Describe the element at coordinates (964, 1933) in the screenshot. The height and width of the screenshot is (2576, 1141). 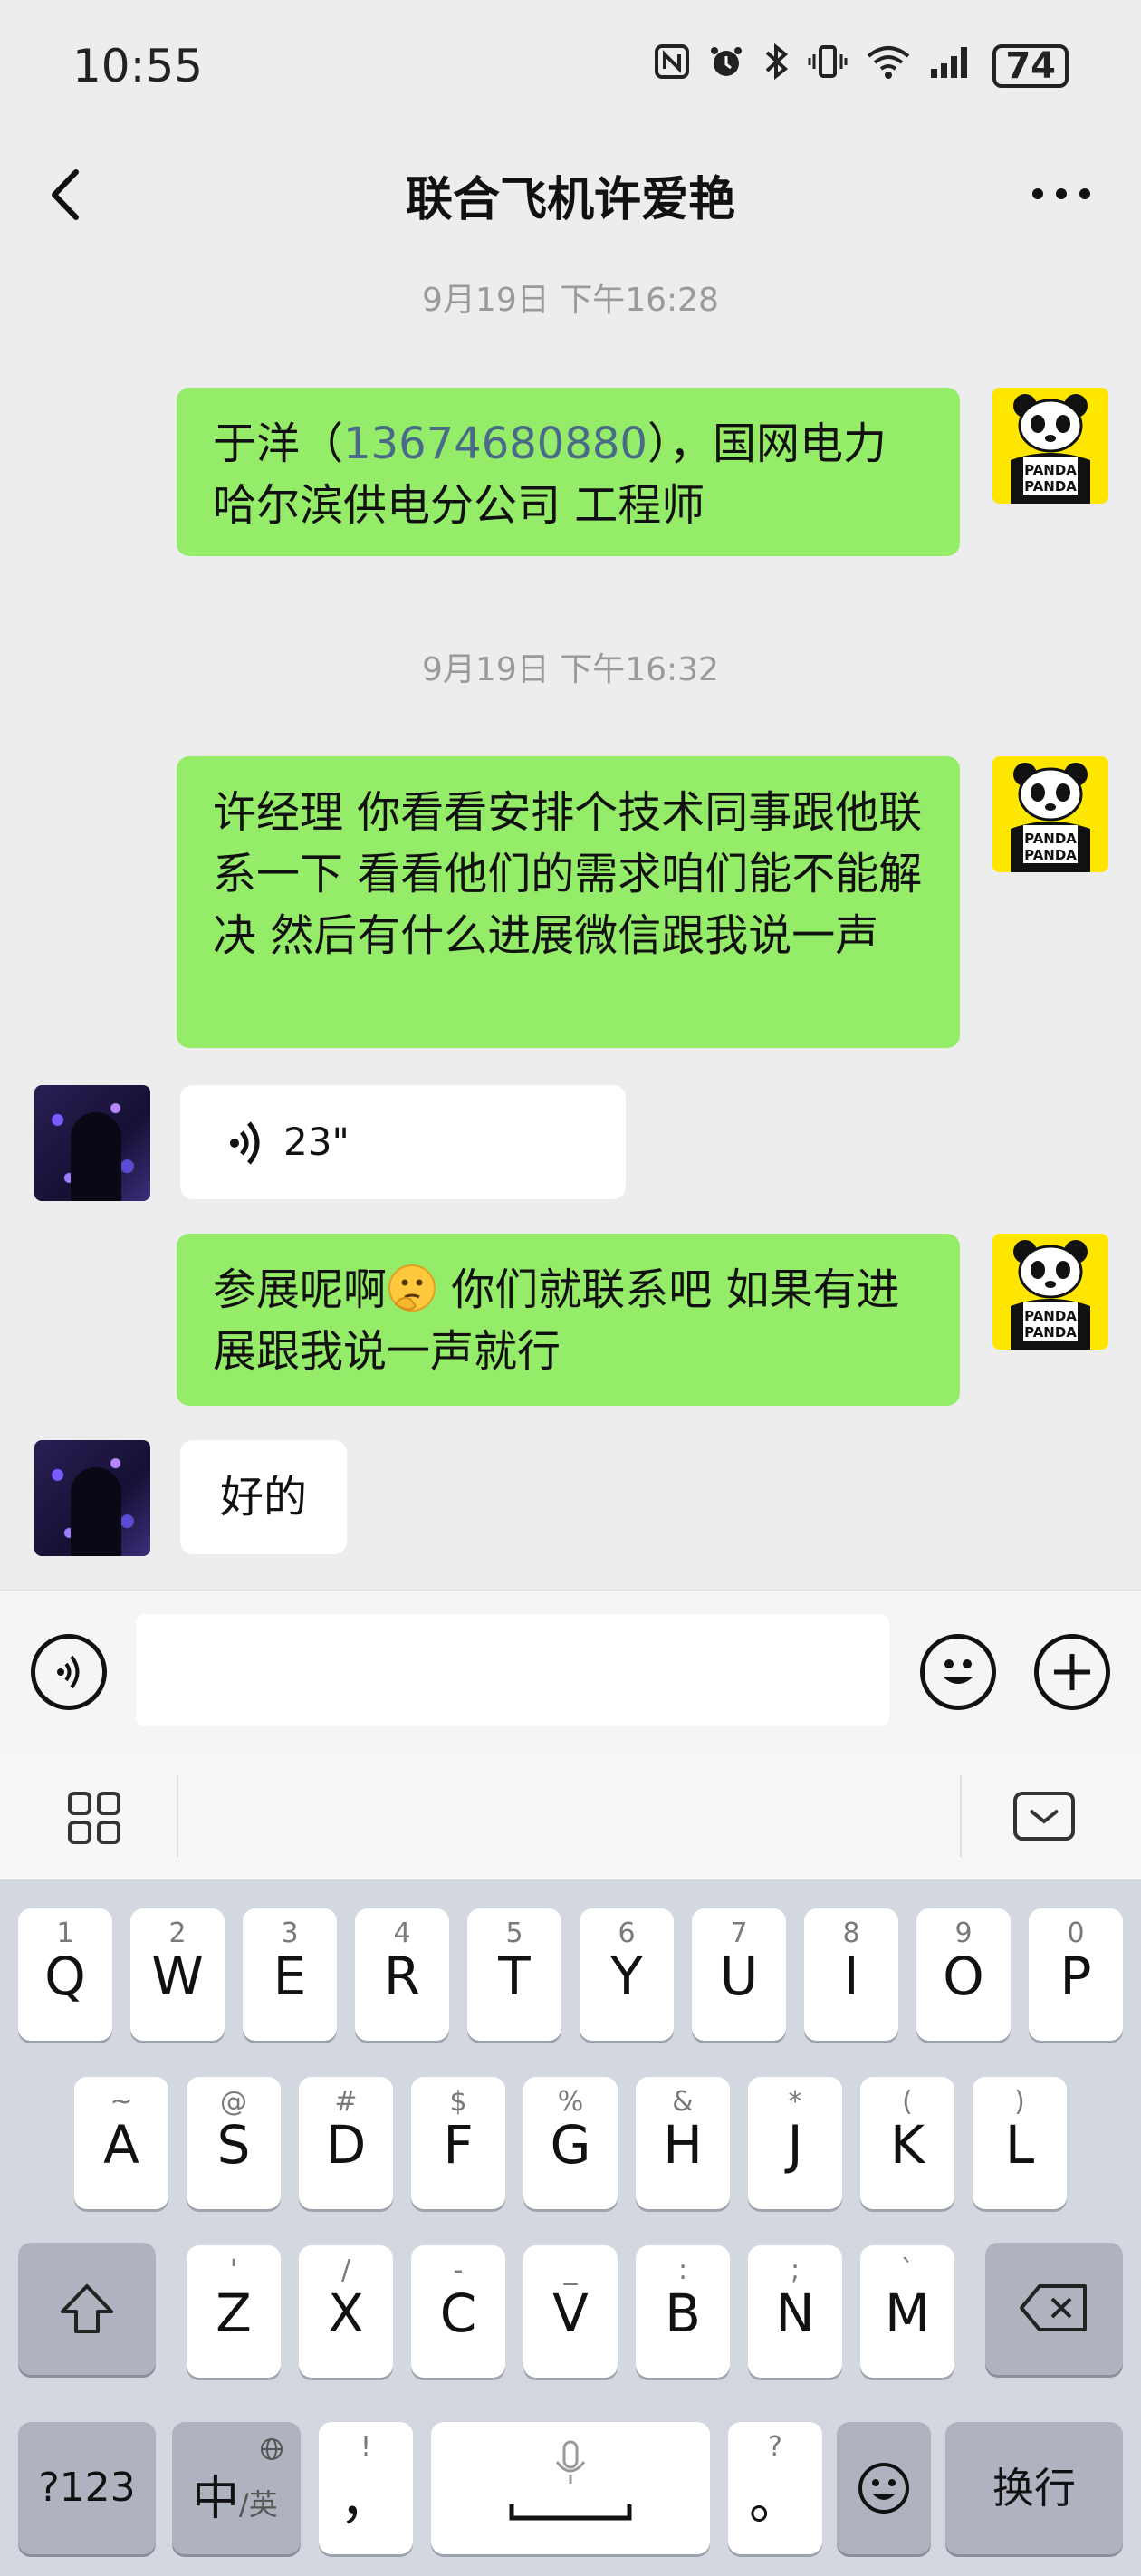
I see `key-secondary-label: 9` at that location.